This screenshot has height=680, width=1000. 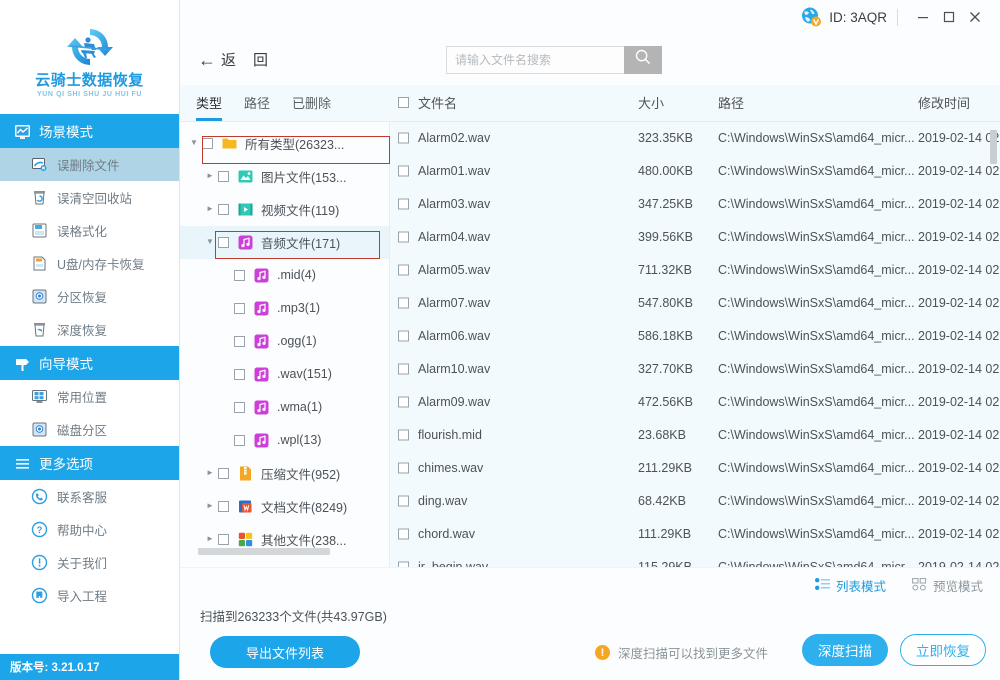 I want to click on select-all-checkbox, so click(x=403, y=103).